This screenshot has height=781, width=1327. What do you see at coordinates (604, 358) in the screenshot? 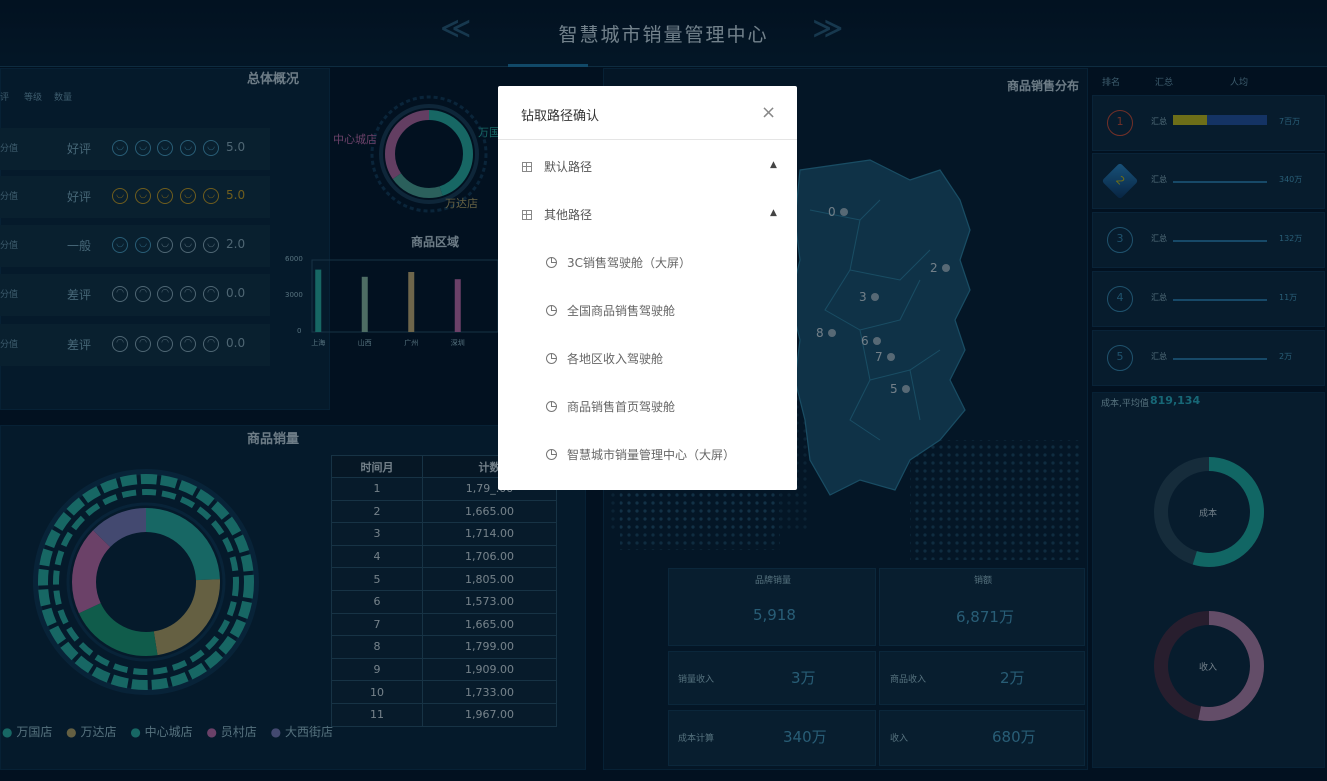
I see `path-item: 各地区收入驾驶舱` at bounding box center [604, 358].